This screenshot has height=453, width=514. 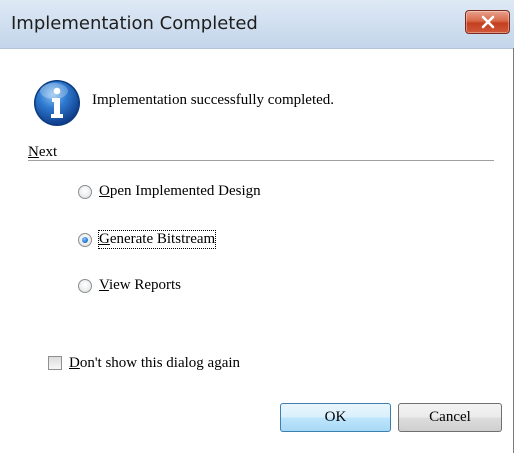 I want to click on ok-button: OK, so click(x=335, y=417).